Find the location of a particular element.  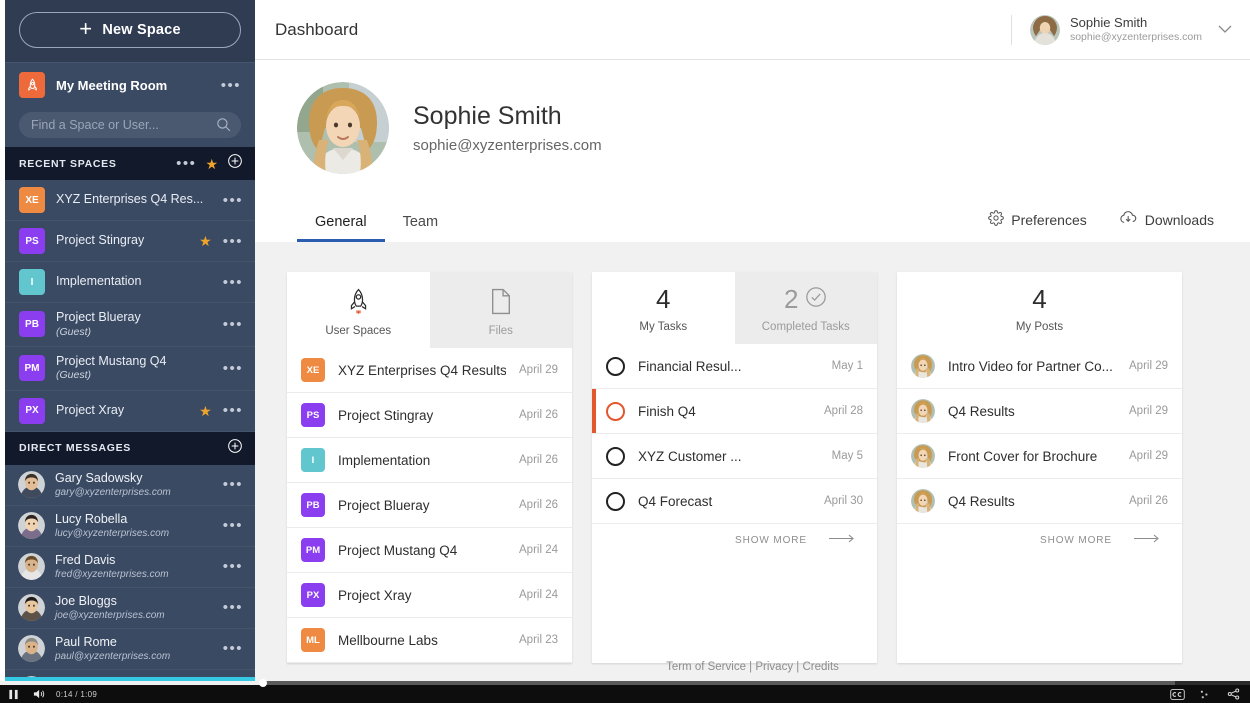

post-row: Front Cover for Brochure April 29 is located at coordinates (1039, 456).